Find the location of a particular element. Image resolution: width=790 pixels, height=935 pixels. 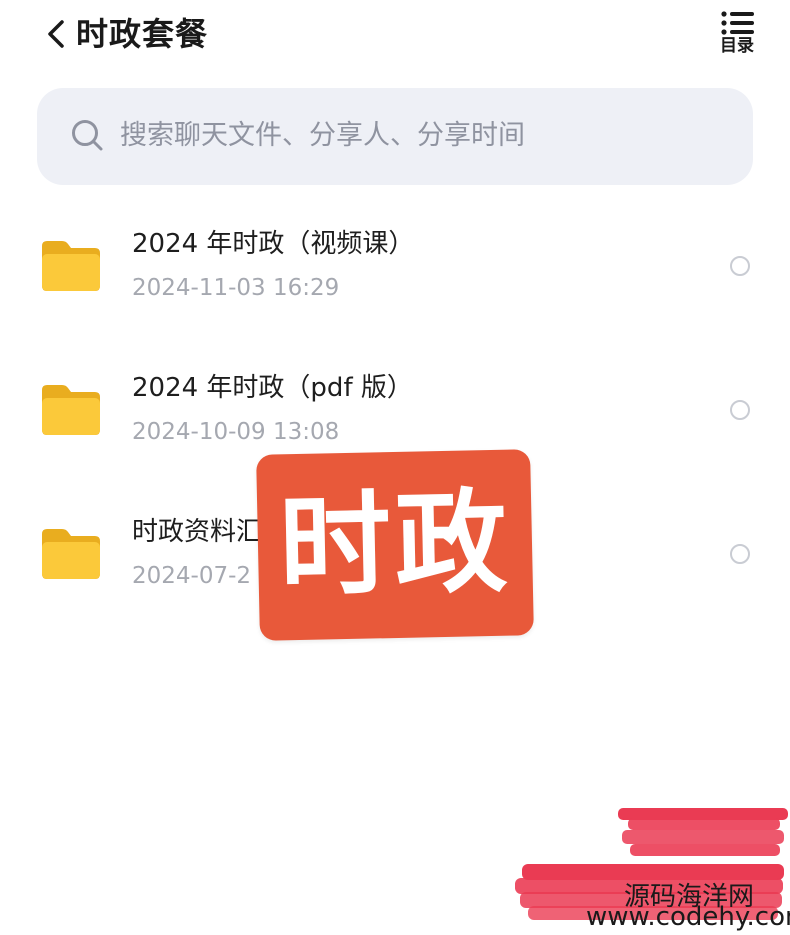

file-date: 2024-07-2 is located at coordinates (192, 576).